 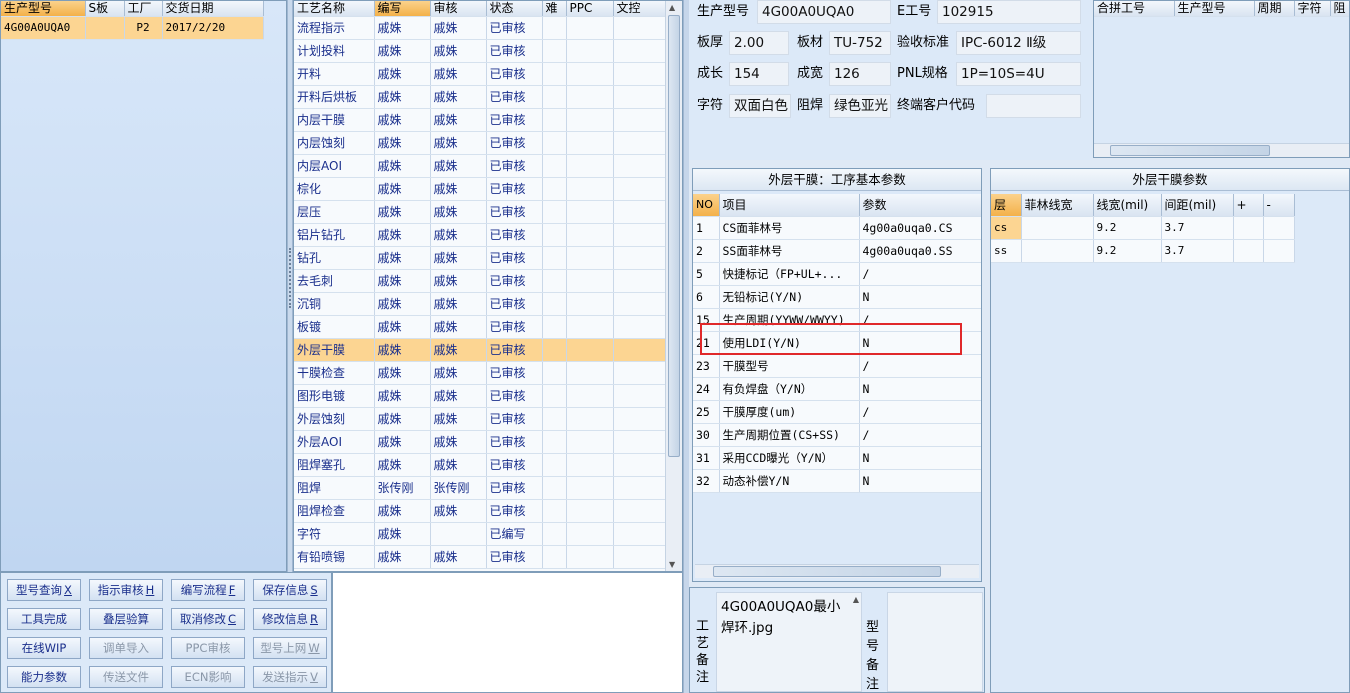 What do you see at coordinates (126, 590) in the screenshot?
I see `action-button: 指示审核 H` at bounding box center [126, 590].